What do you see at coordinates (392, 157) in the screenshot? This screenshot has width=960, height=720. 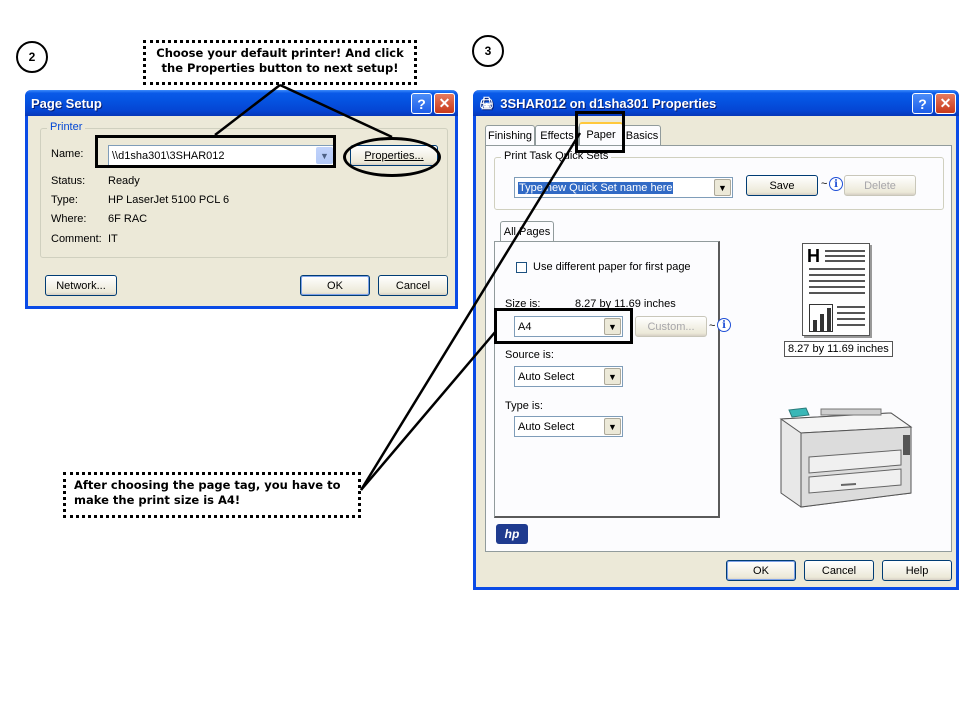 I see `properties-highlight-ellipse` at bounding box center [392, 157].